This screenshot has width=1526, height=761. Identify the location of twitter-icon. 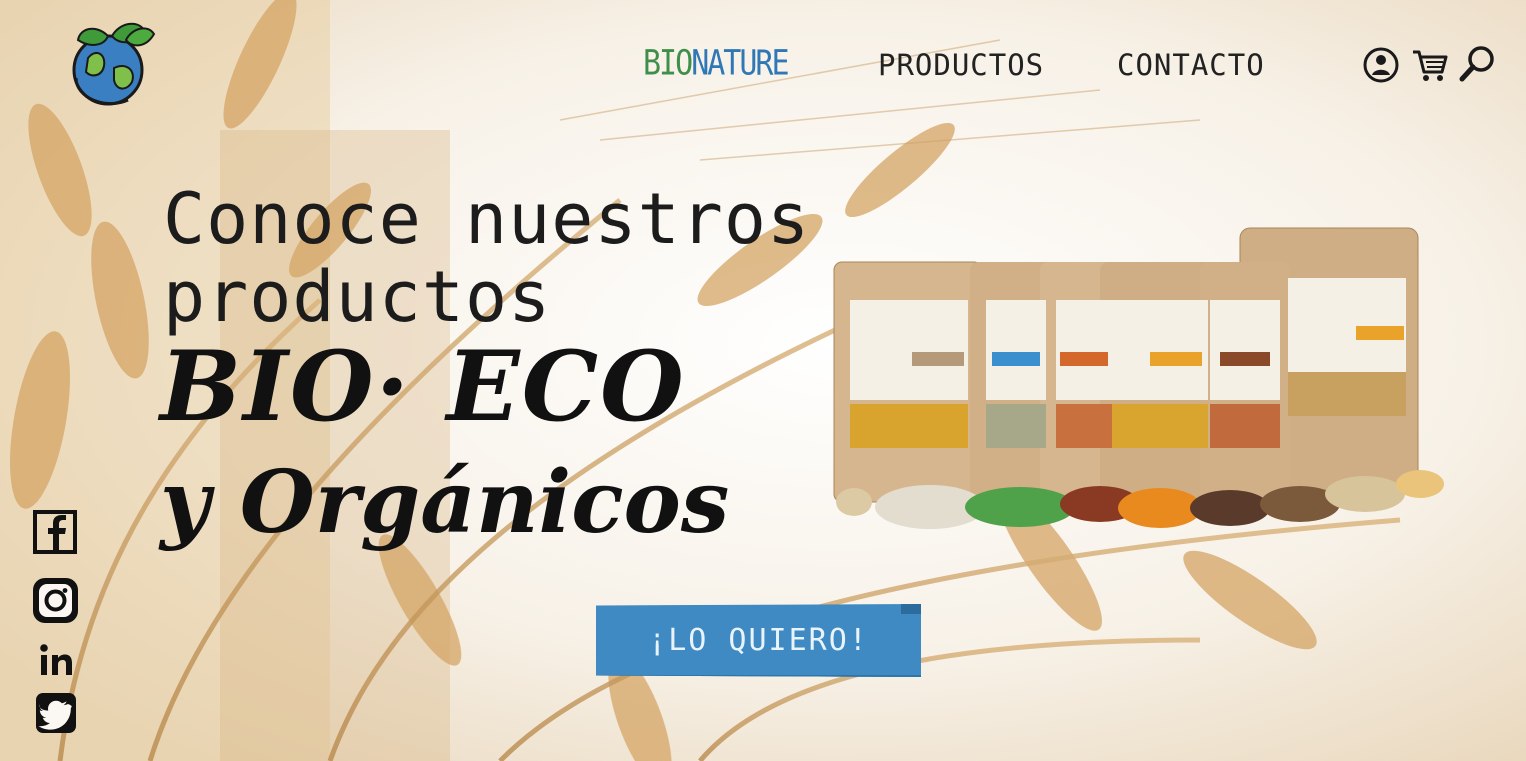
(55, 715).